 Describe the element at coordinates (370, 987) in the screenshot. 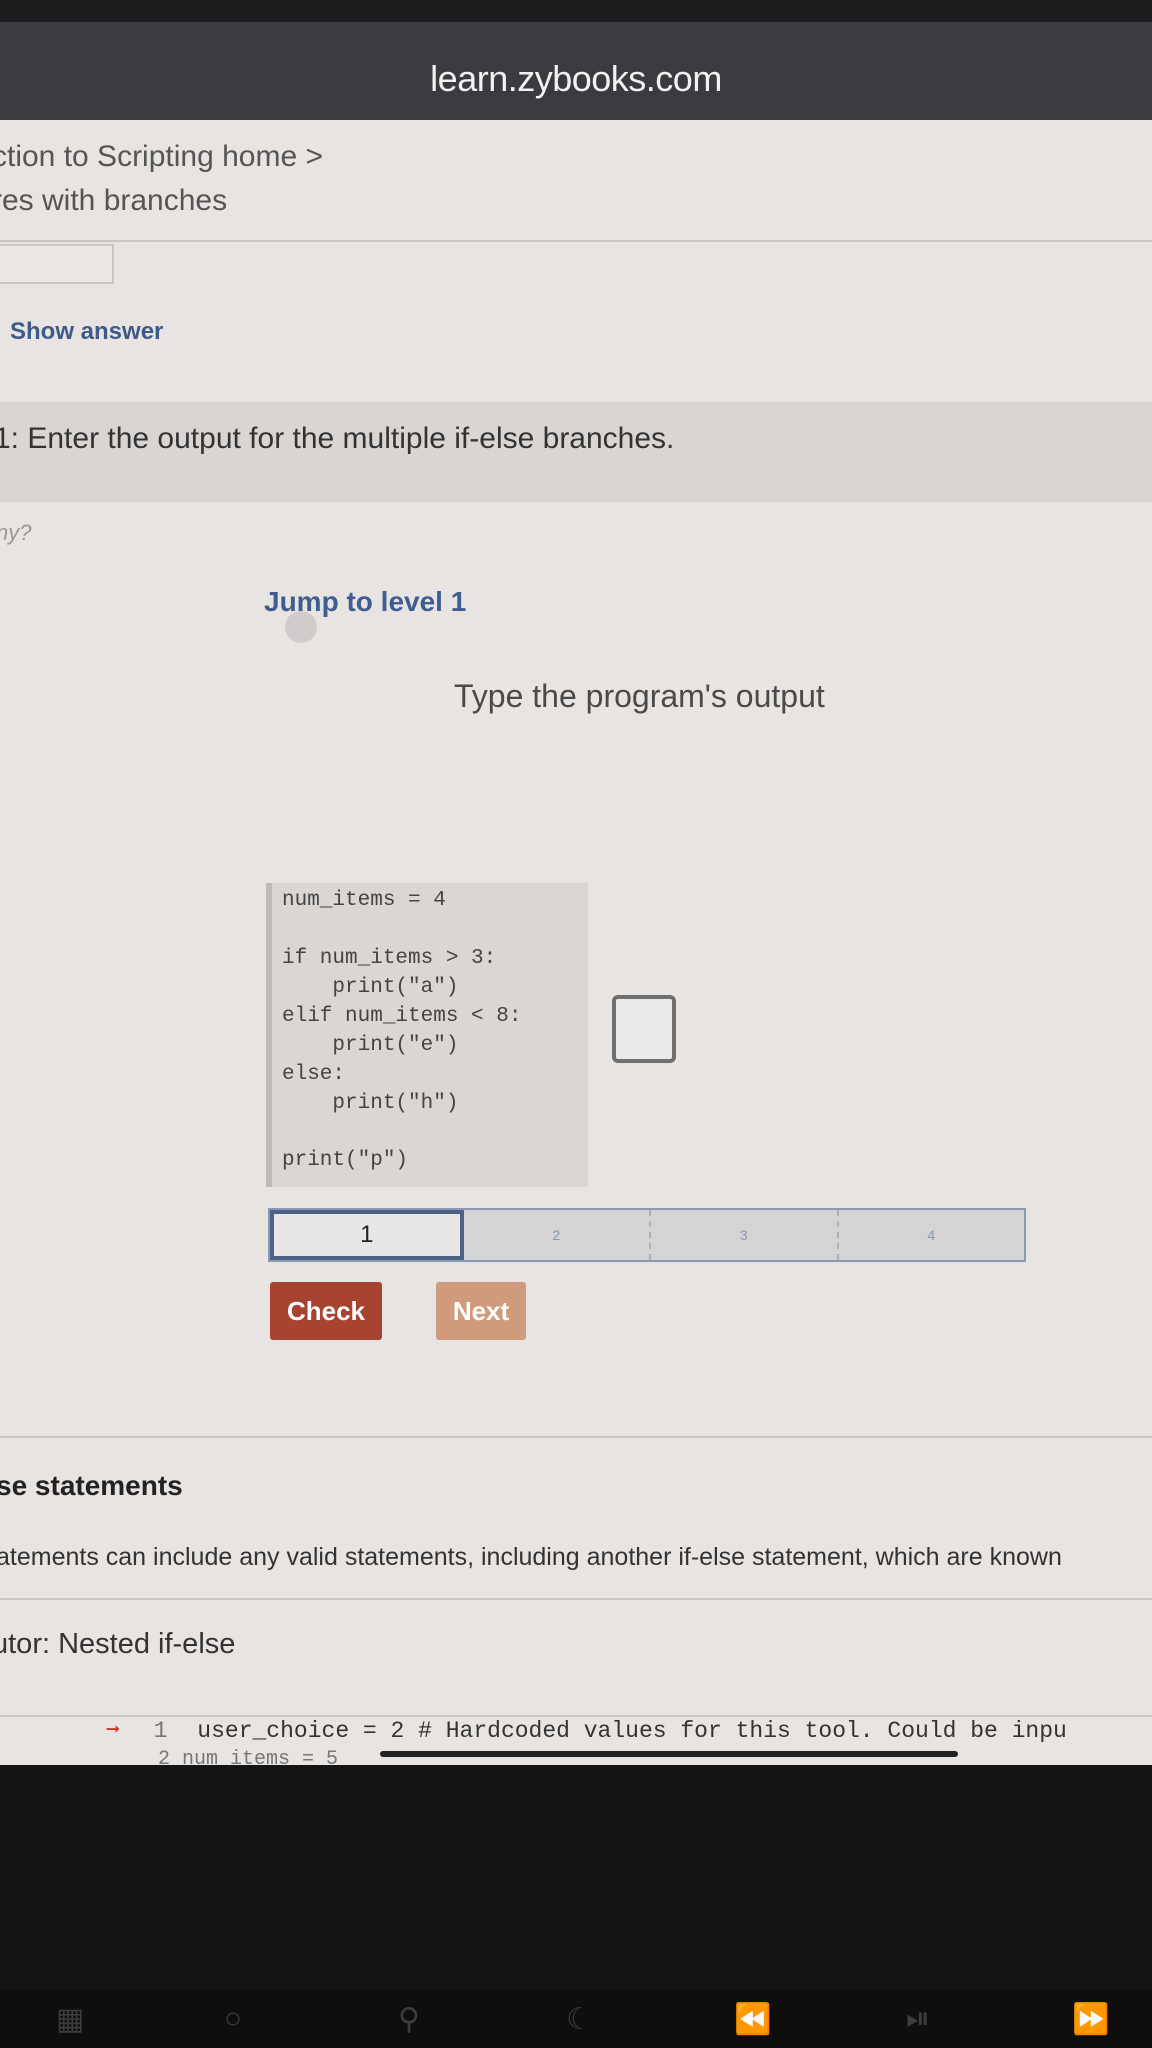

I see `code-line: print("a")` at that location.